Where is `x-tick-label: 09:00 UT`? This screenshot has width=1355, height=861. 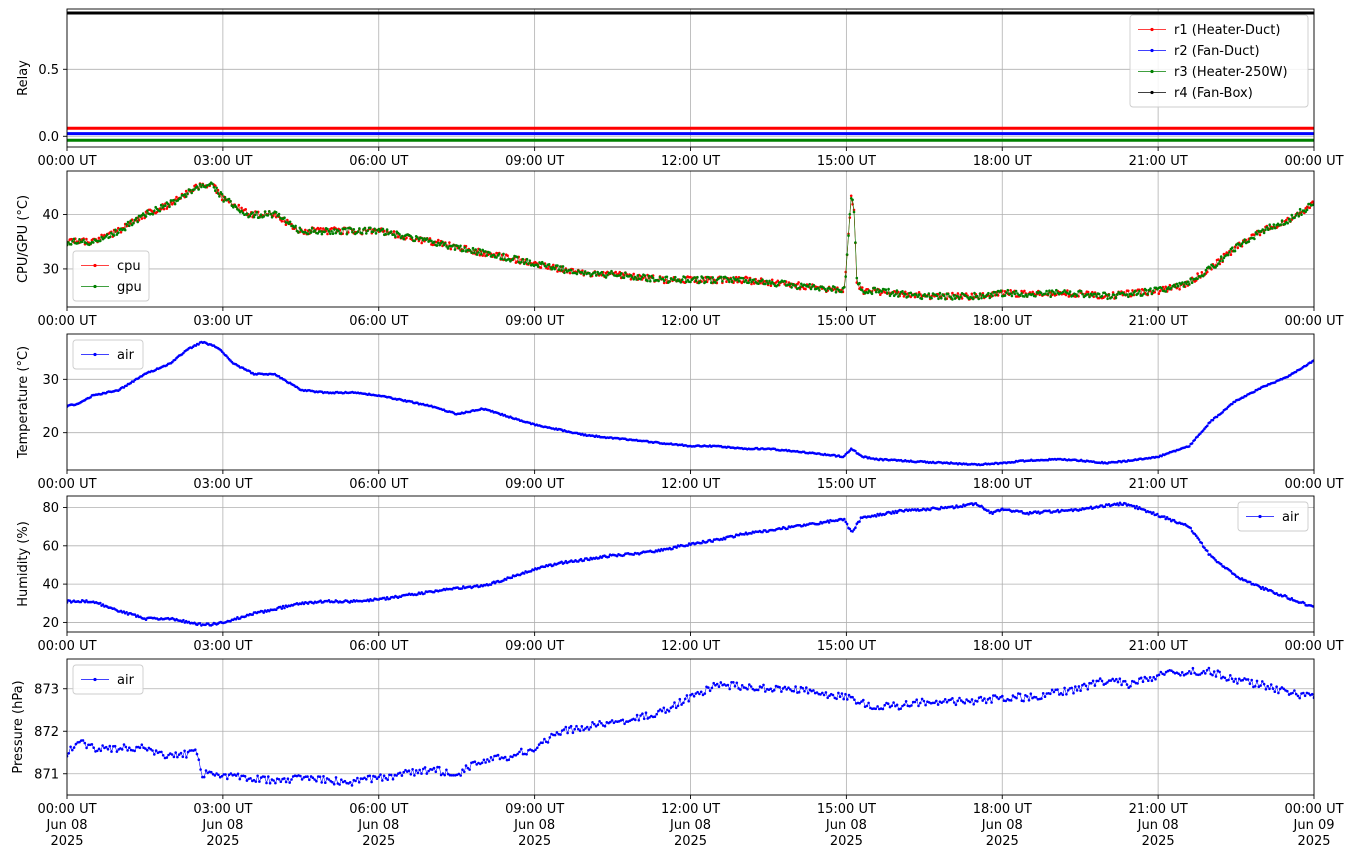 x-tick-label: 09:00 UT is located at coordinates (534, 321).